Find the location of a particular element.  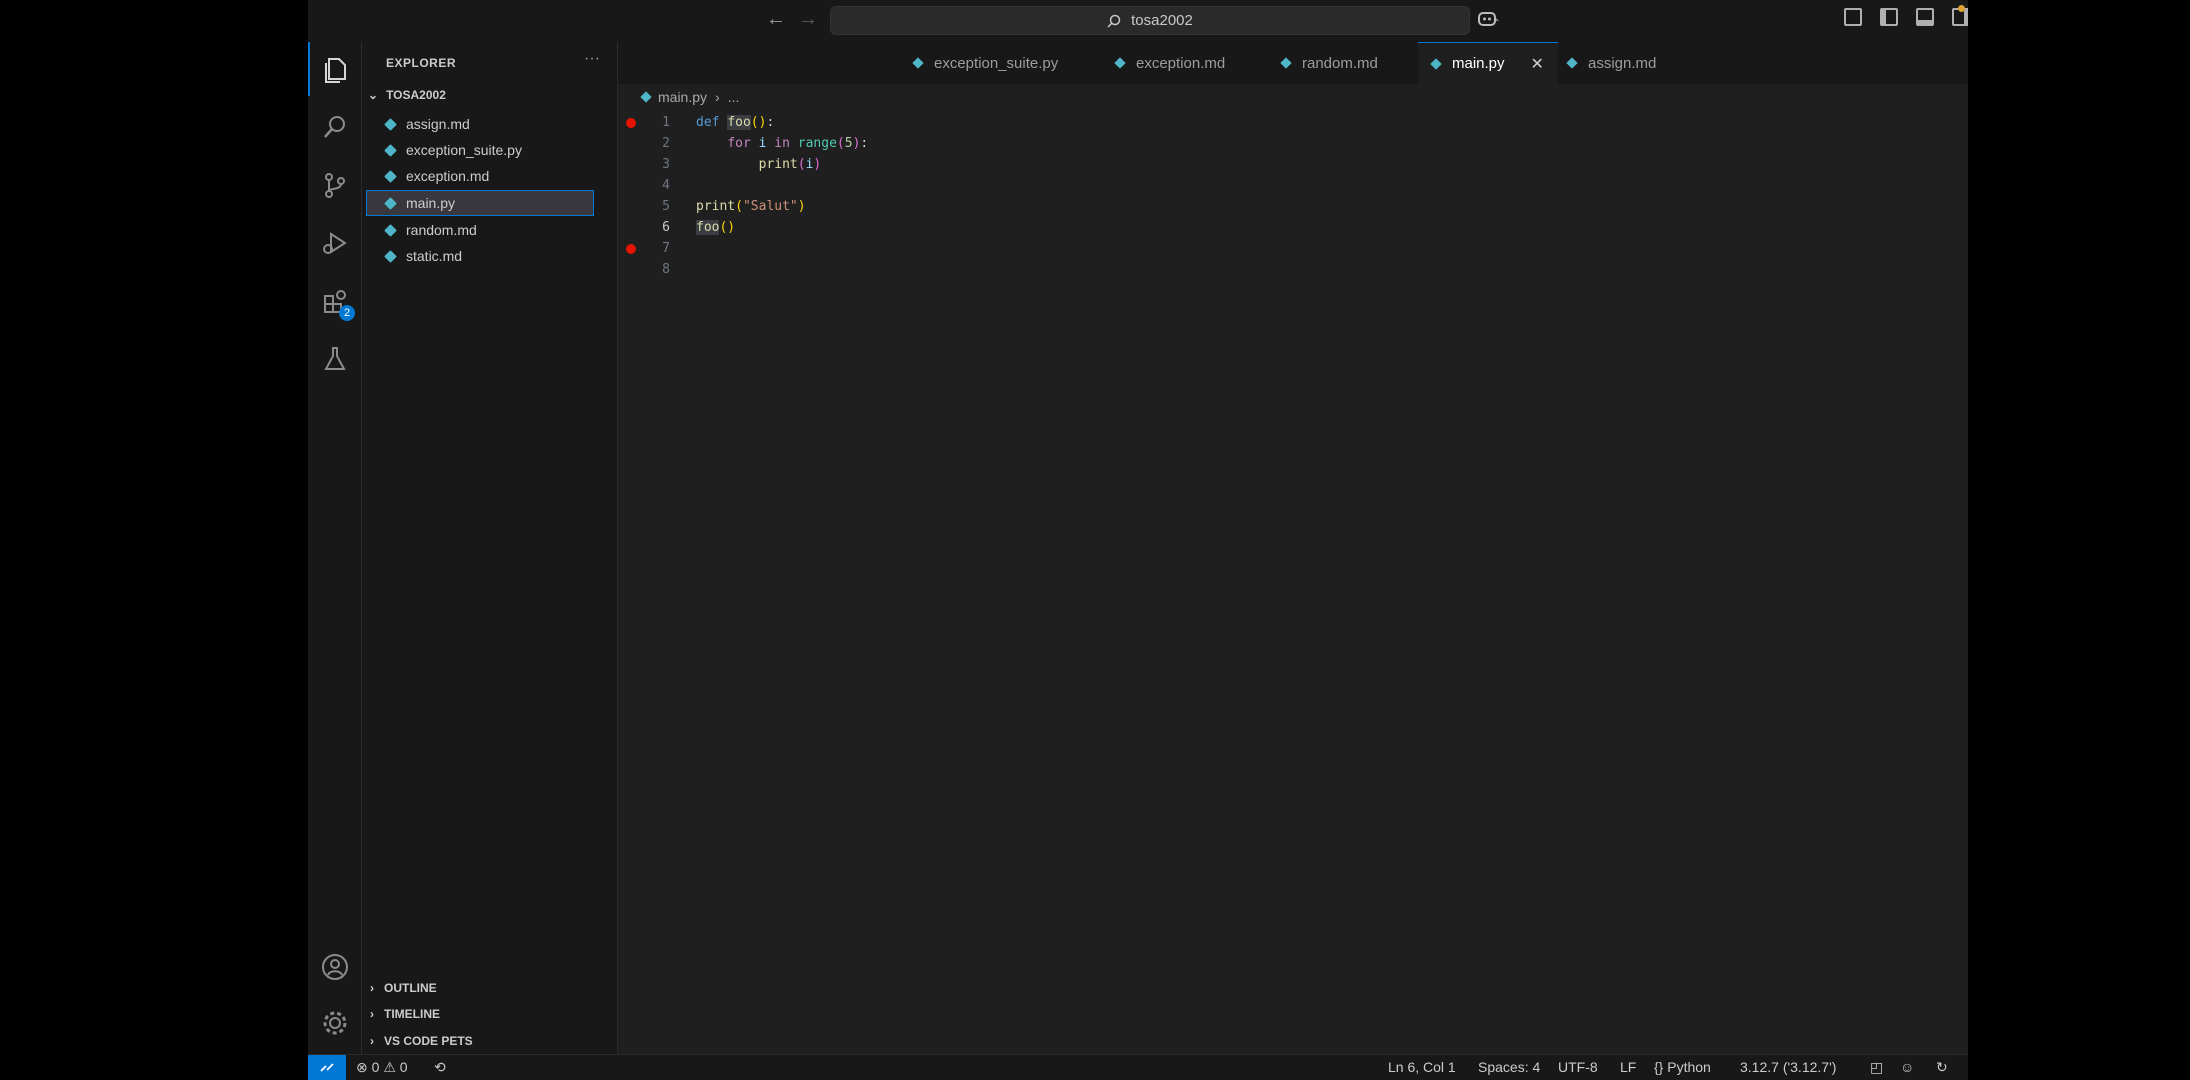

accounts-activity is located at coordinates (335, 967).